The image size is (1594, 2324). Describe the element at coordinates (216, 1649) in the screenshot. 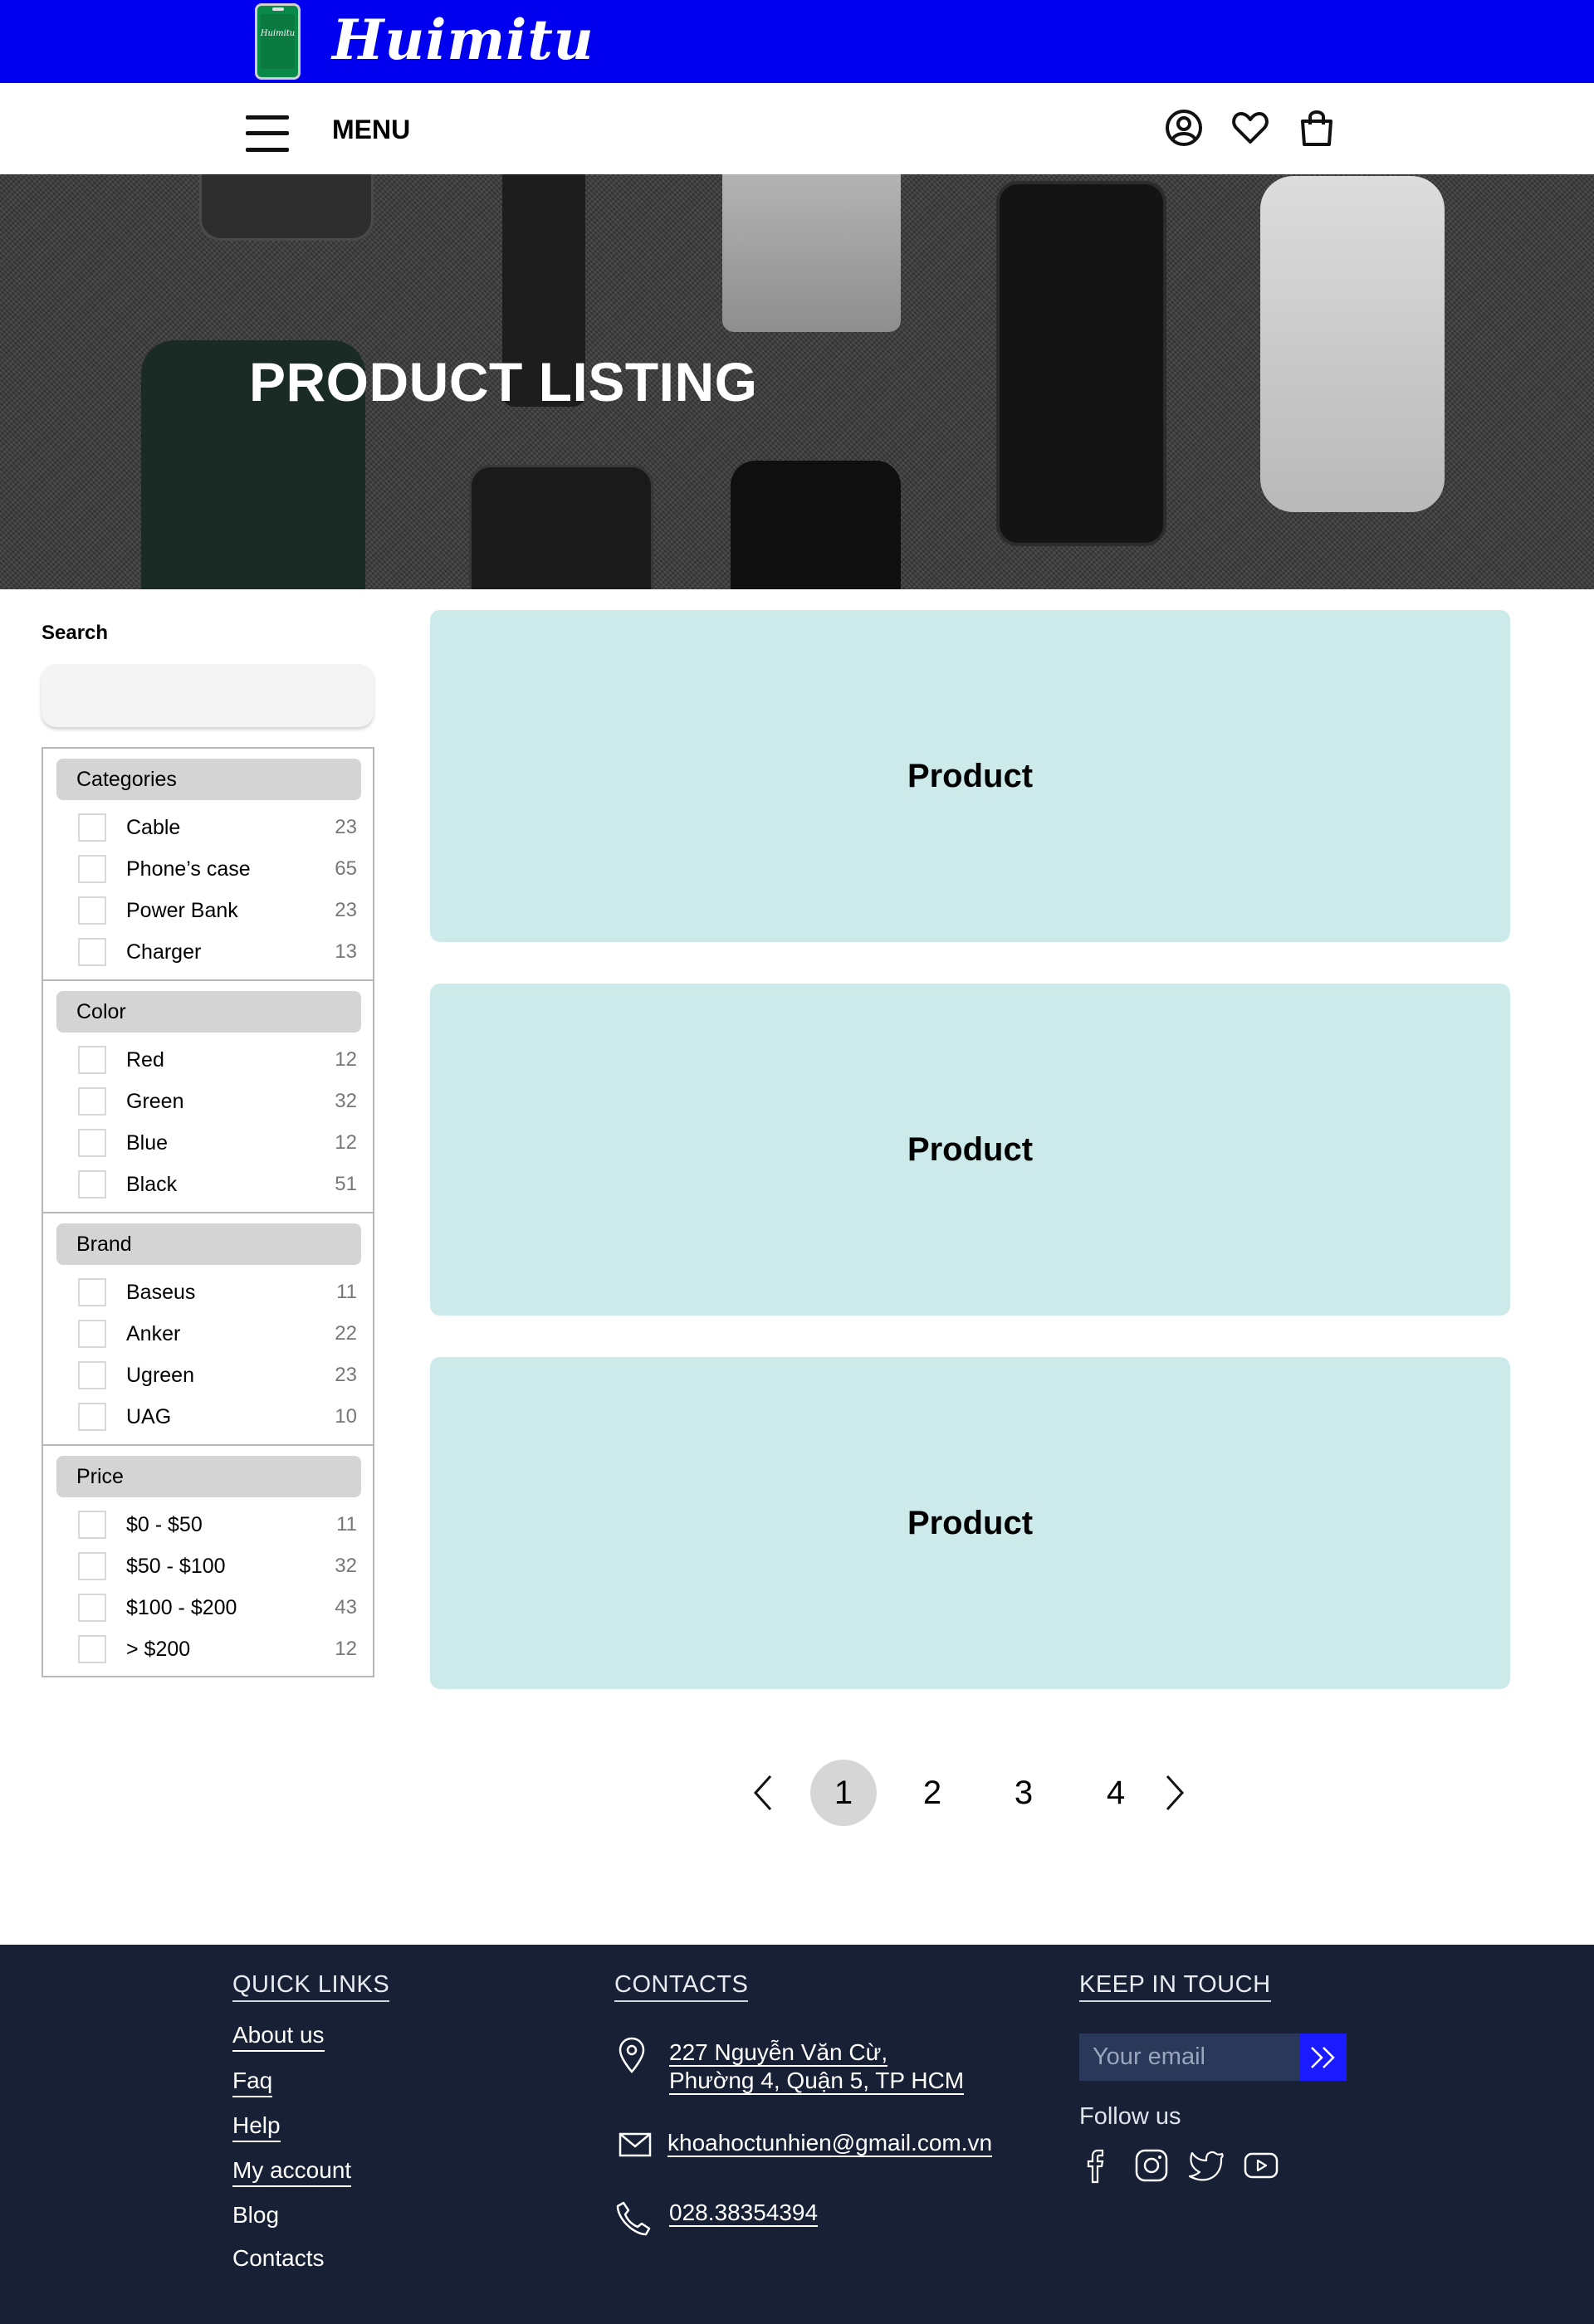

I see `filter-option: > $200 12` at that location.